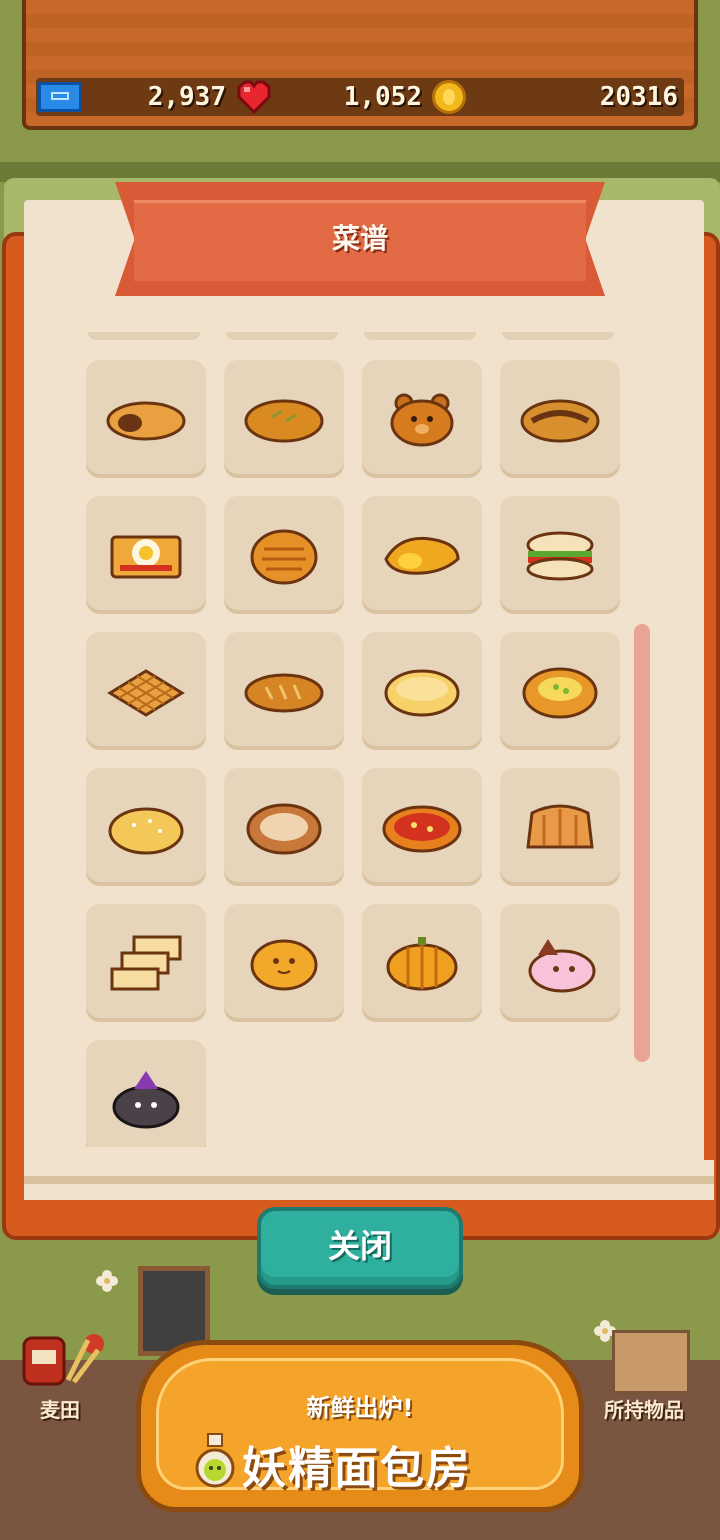  Describe the element at coordinates (638, 97) in the screenshot. I see `coin-count: 20316` at that location.